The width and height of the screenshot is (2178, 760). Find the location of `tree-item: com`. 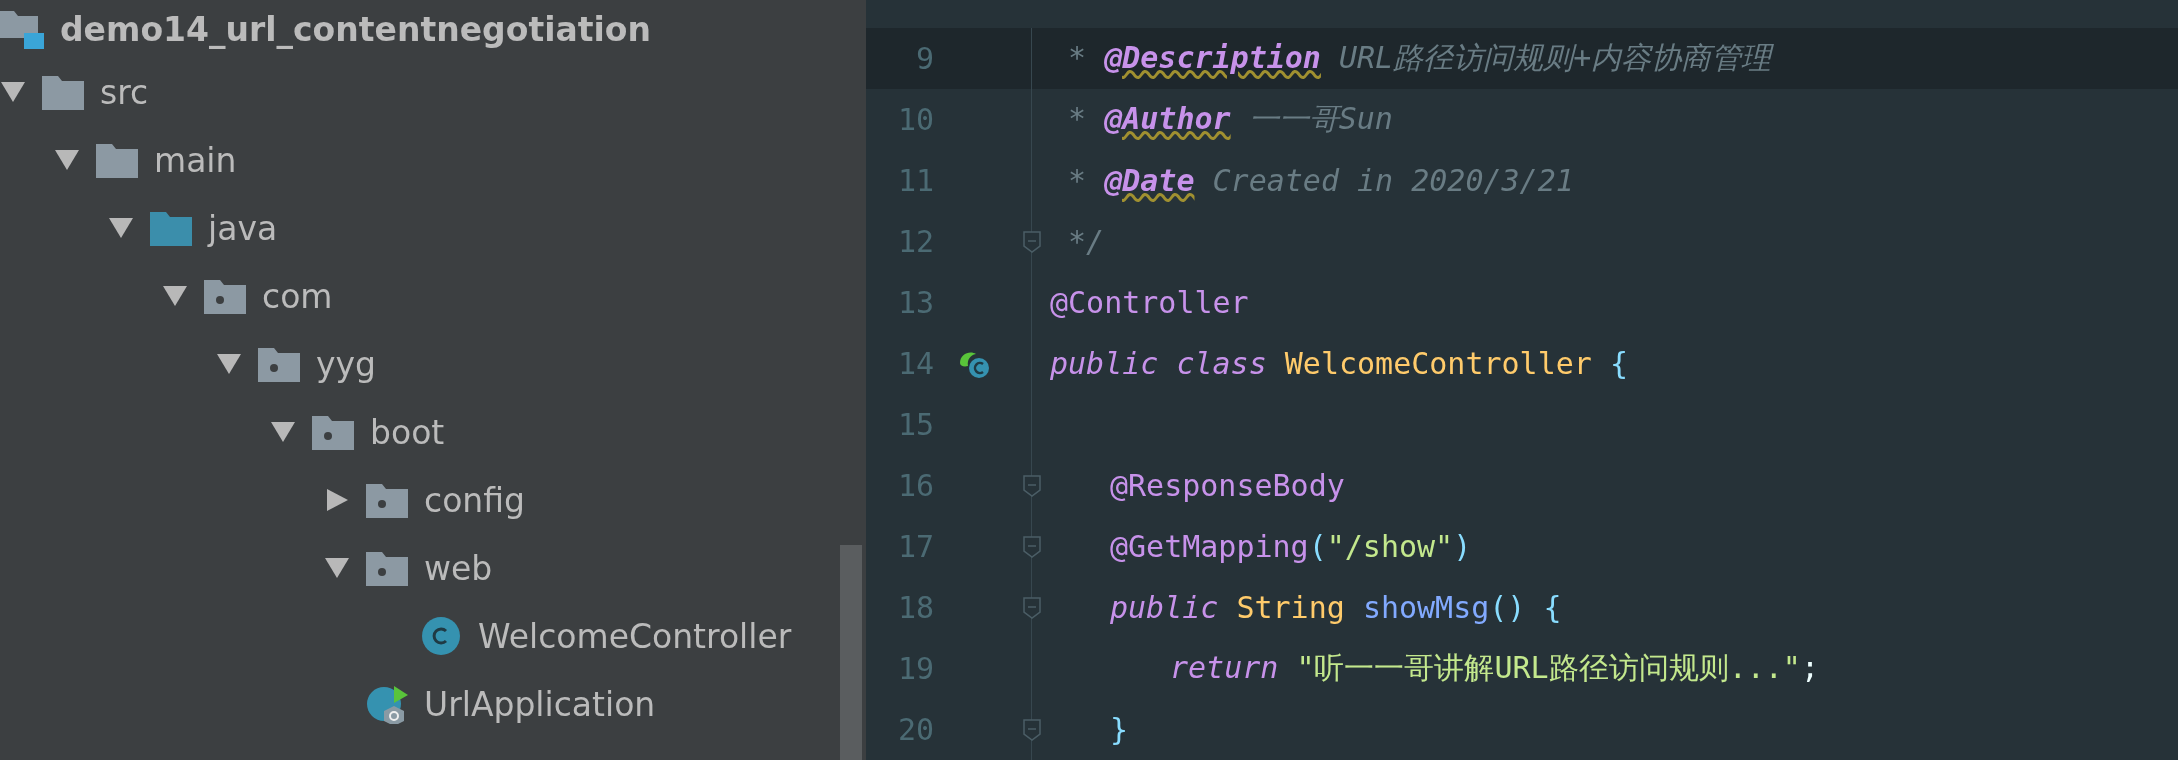

tree-item: com is located at coordinates (297, 296).